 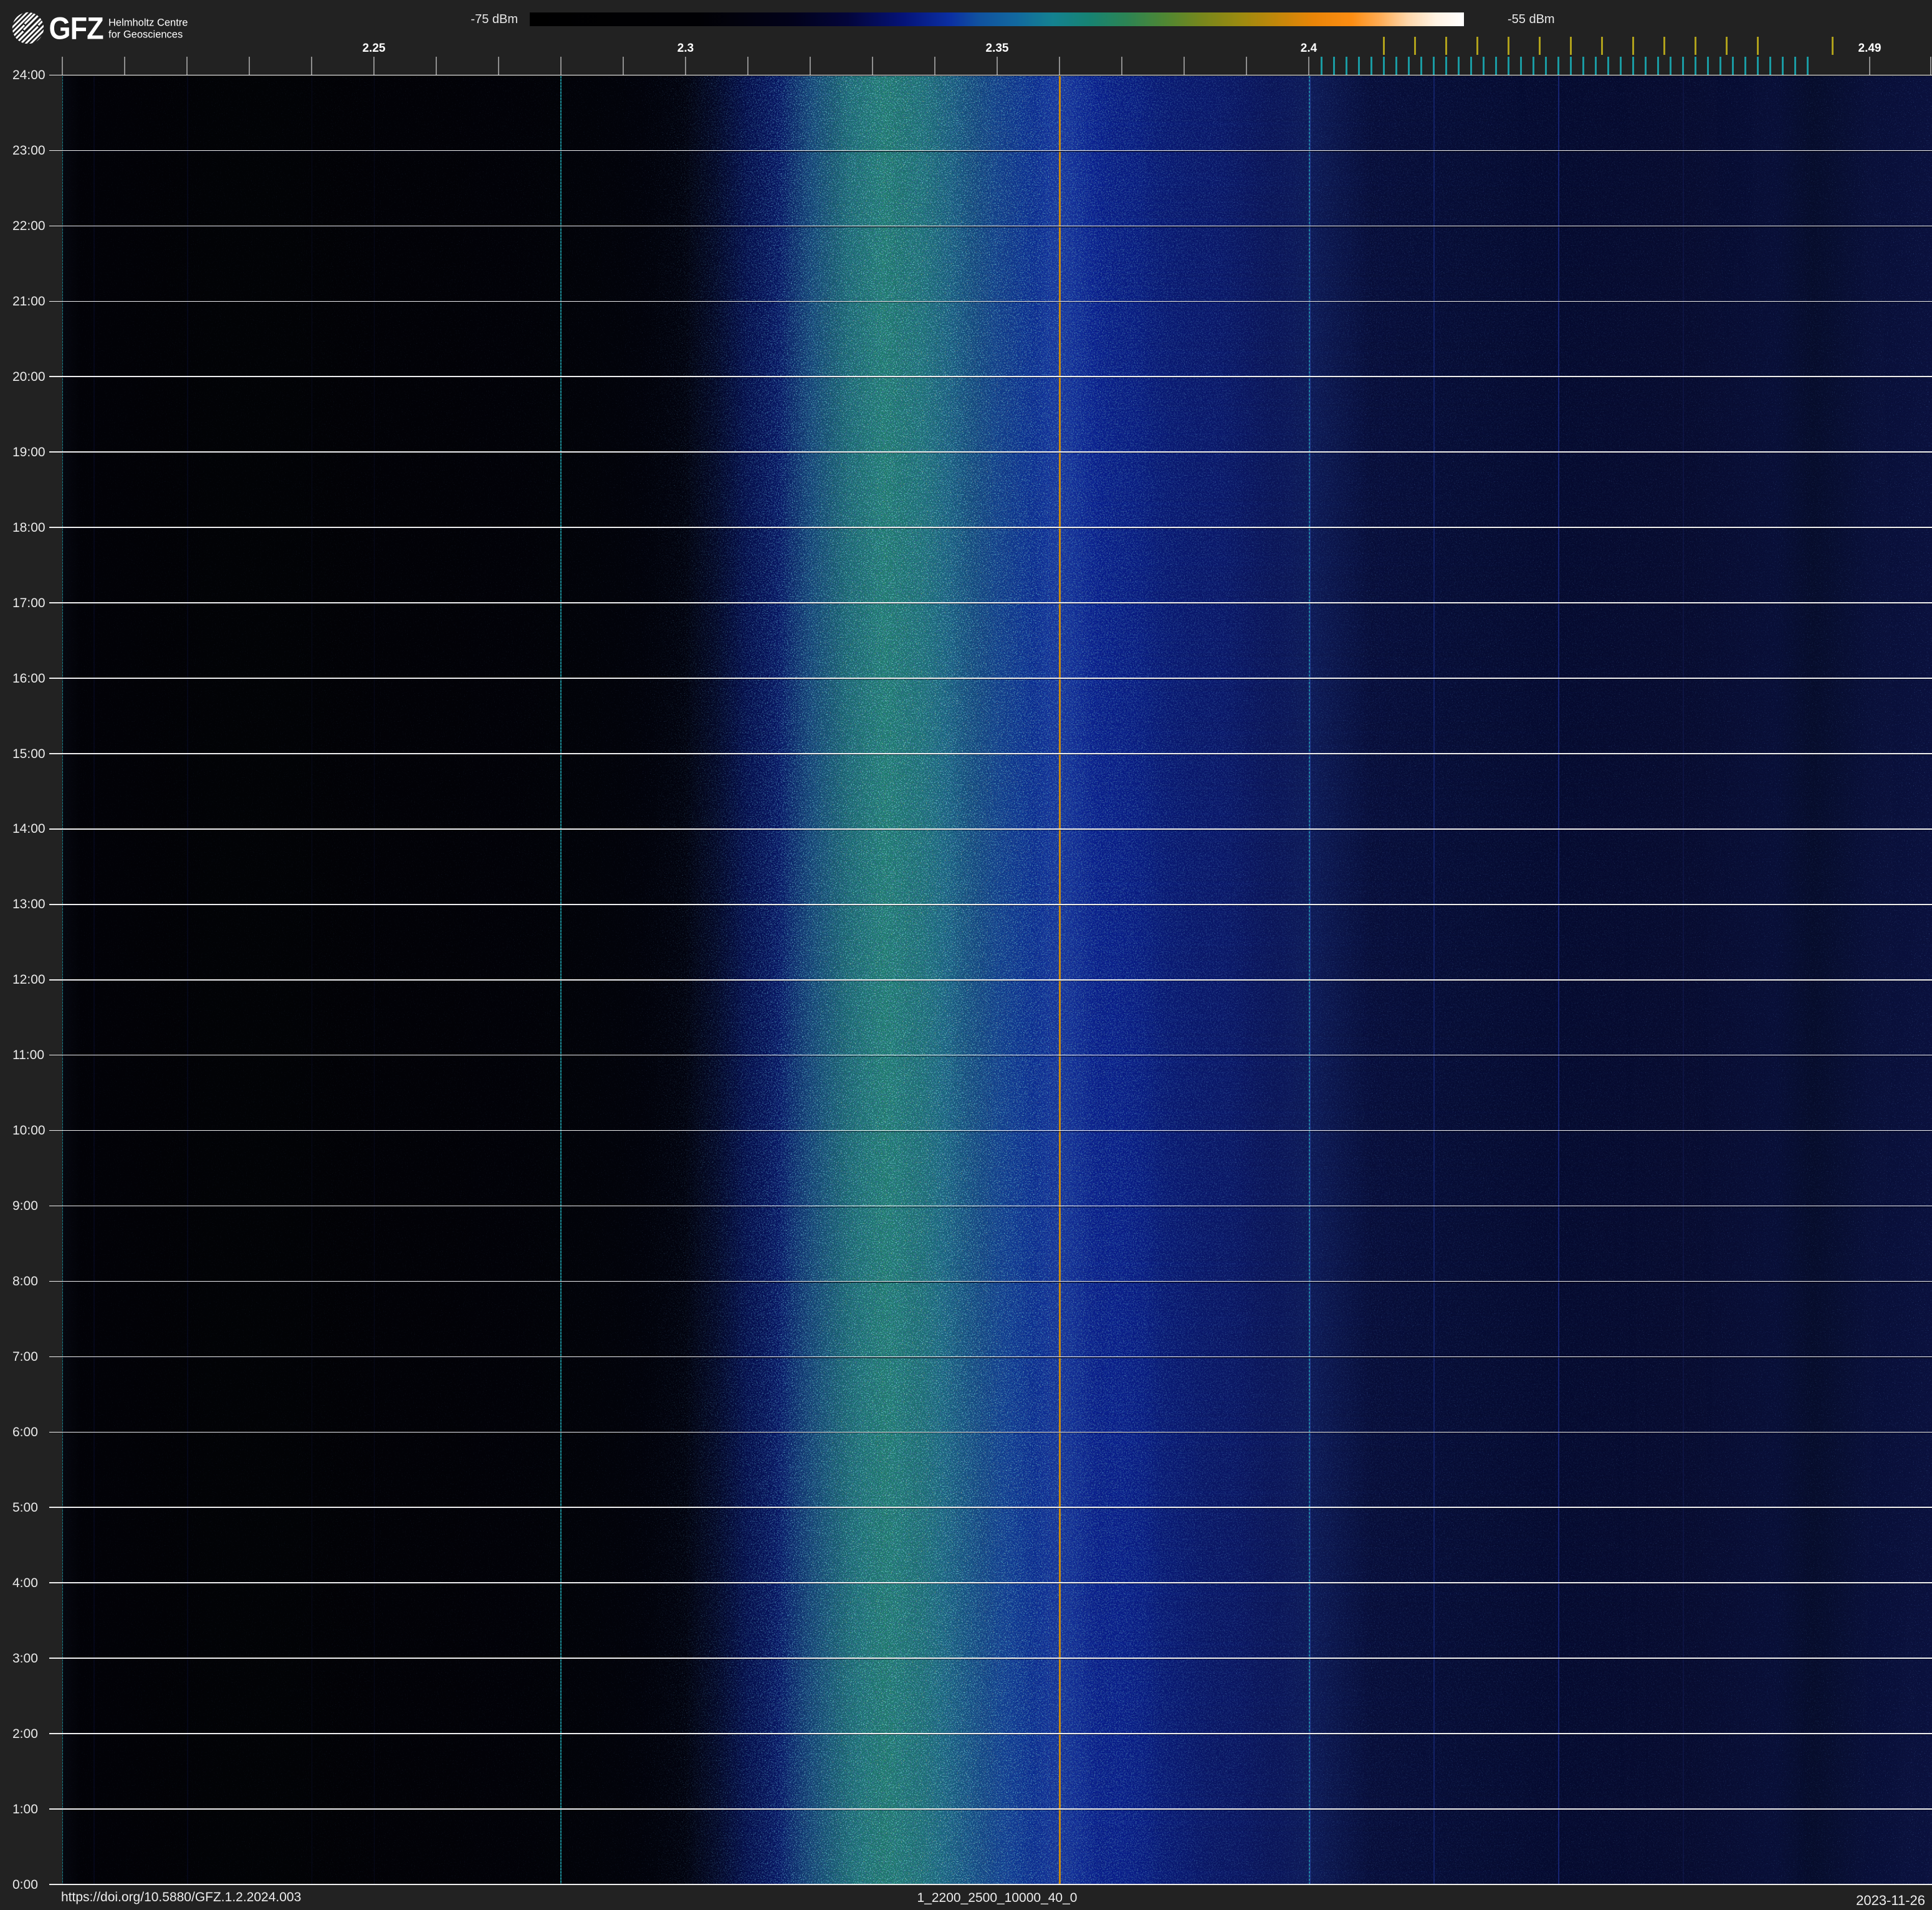 I want to click on svg-text: for Geosciences, so click(x=145, y=35).